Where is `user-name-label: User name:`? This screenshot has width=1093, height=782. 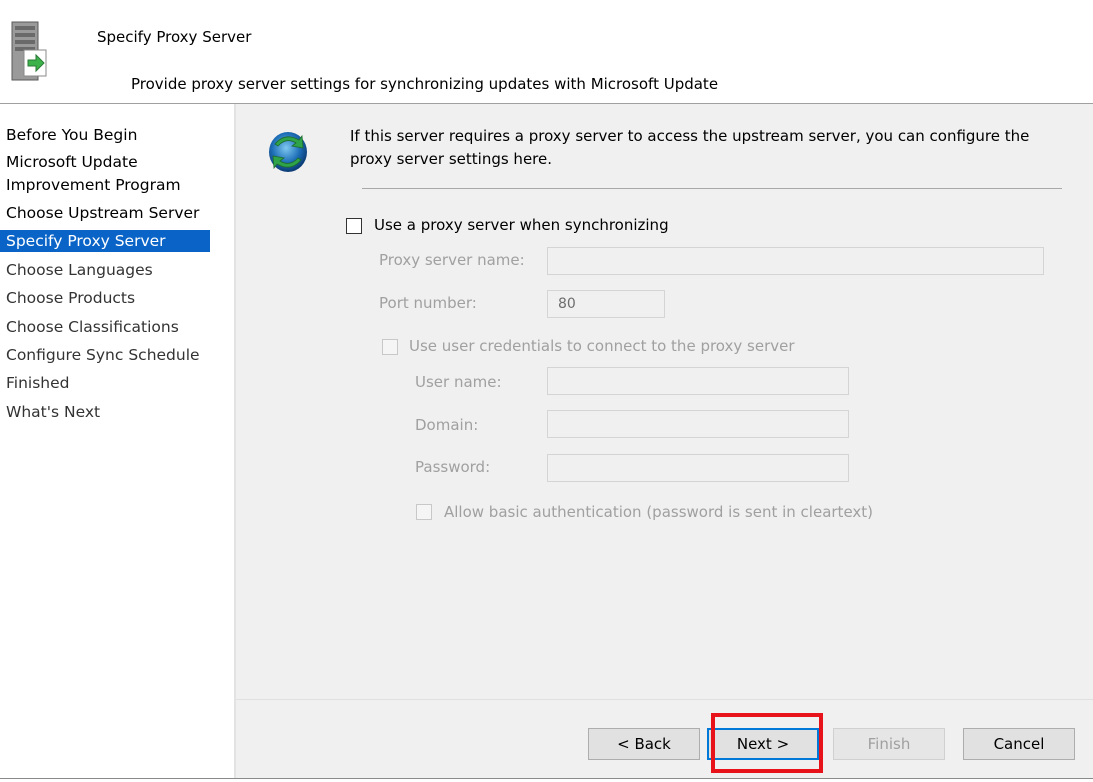
user-name-label: User name: is located at coordinates (458, 382).